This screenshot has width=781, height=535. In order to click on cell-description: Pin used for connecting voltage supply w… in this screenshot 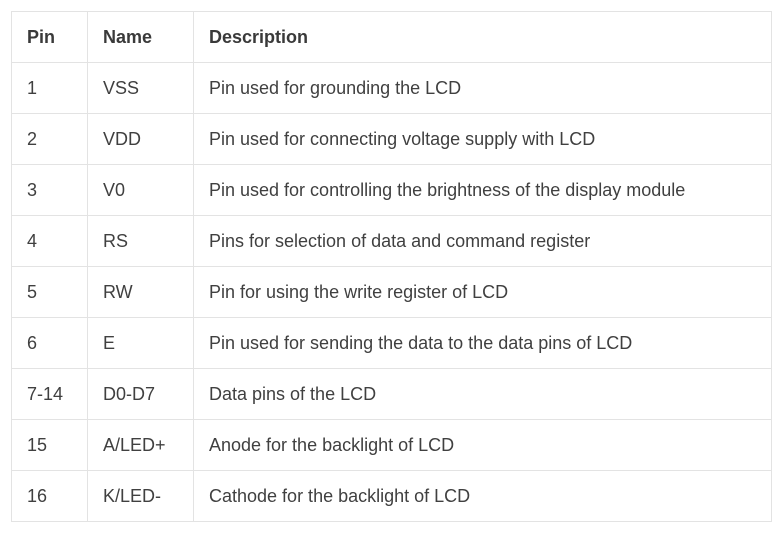, I will do `click(482, 139)`.